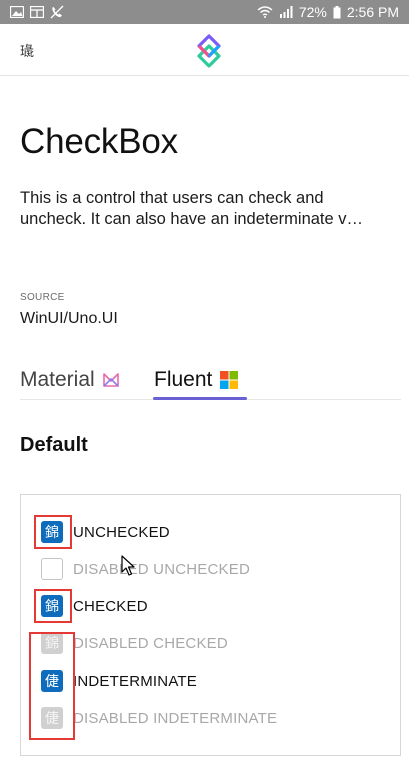  I want to click on checkbox-empty-box, so click(52, 569).